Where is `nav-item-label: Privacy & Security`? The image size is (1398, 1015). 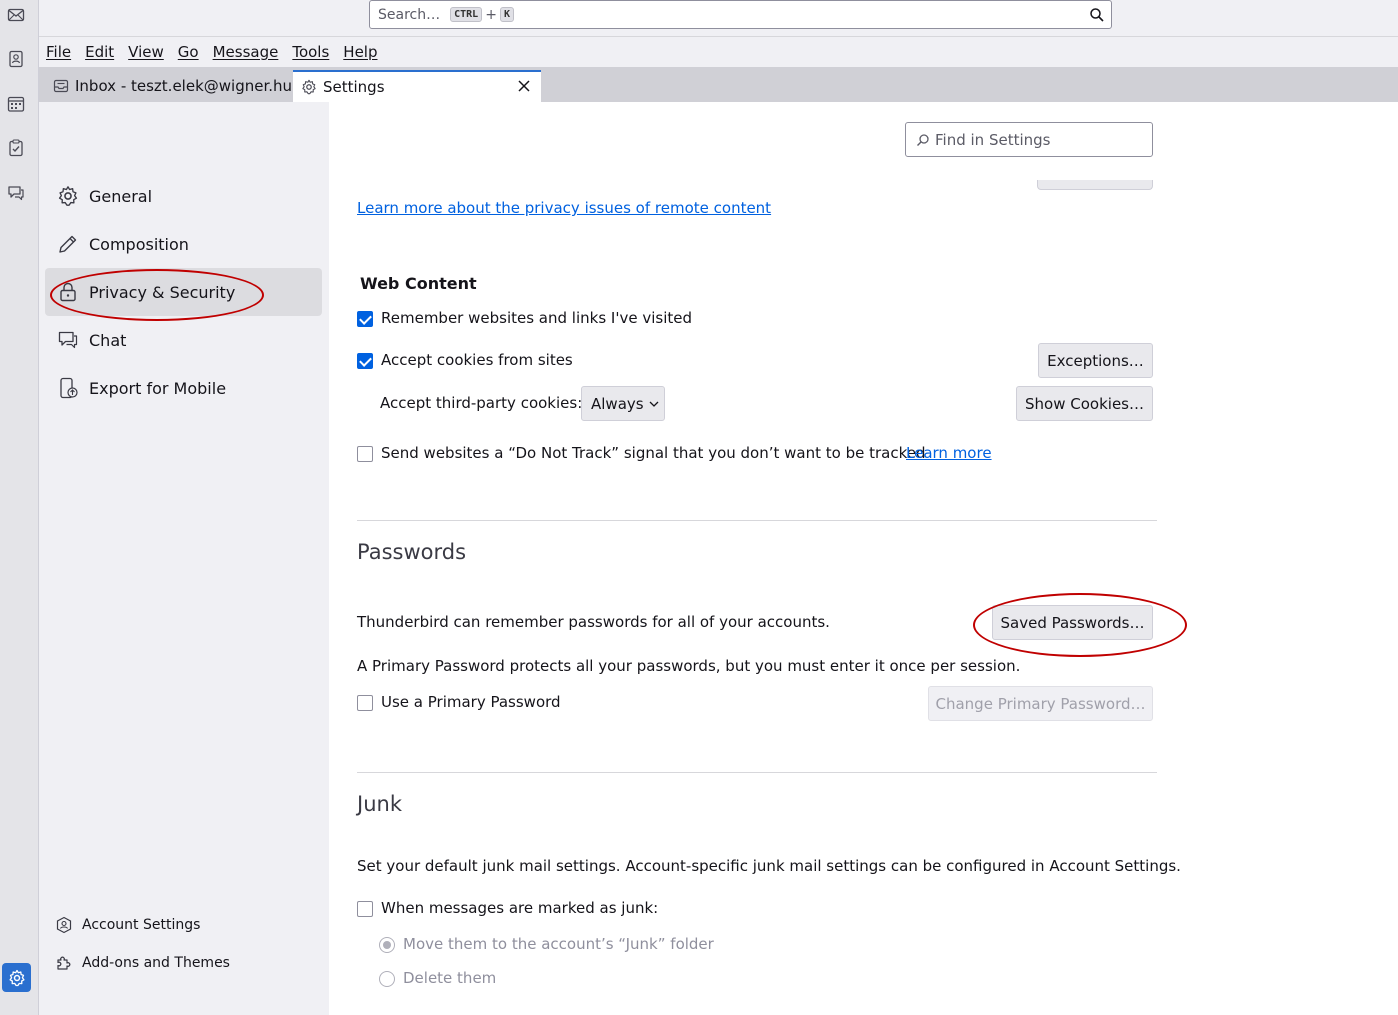 nav-item-label: Privacy & Security is located at coordinates (162, 292).